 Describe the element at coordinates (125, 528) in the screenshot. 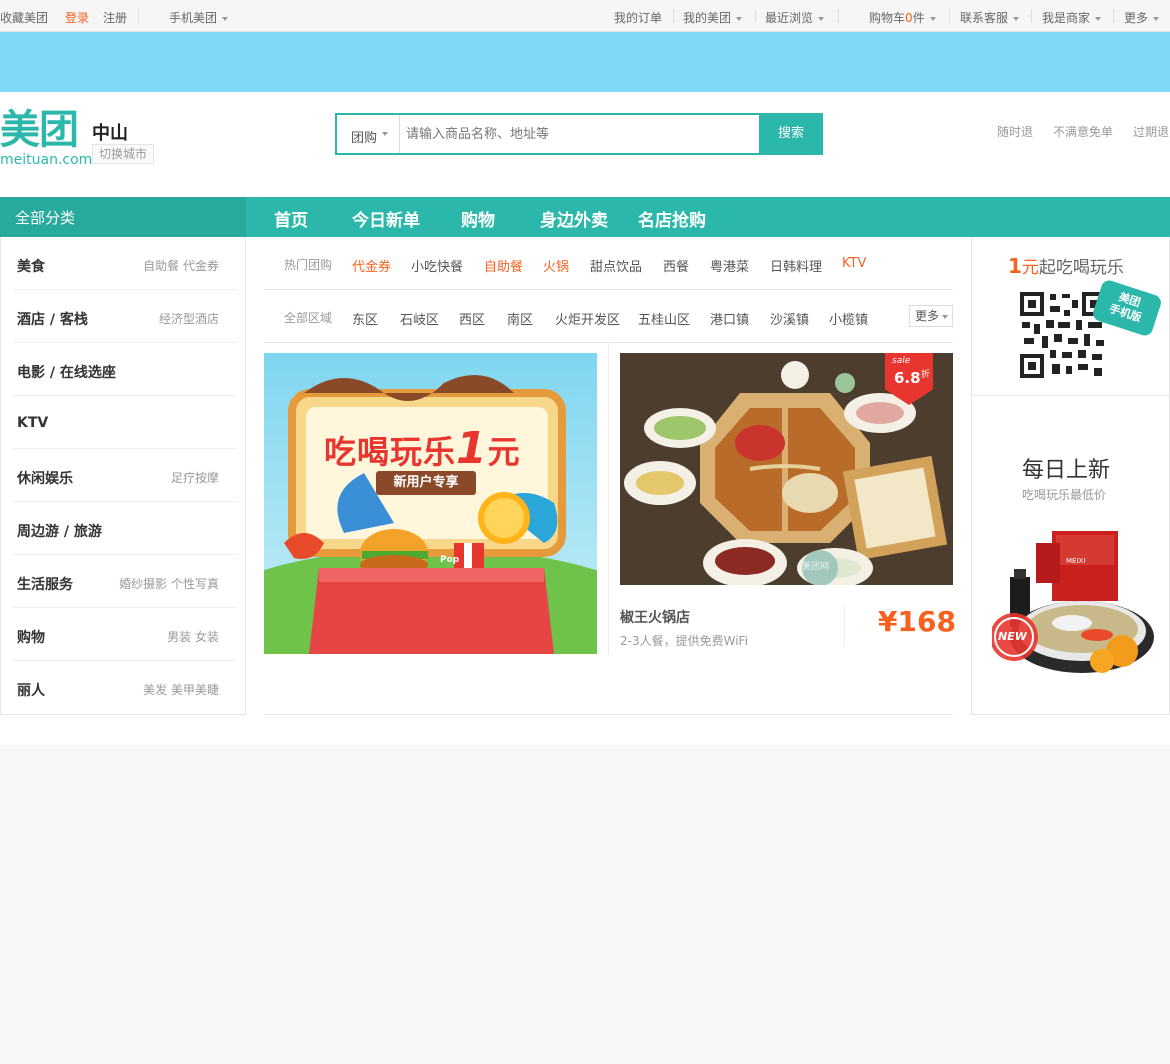

I see `sidebar-item-travel: 周边游 / 旅游` at that location.